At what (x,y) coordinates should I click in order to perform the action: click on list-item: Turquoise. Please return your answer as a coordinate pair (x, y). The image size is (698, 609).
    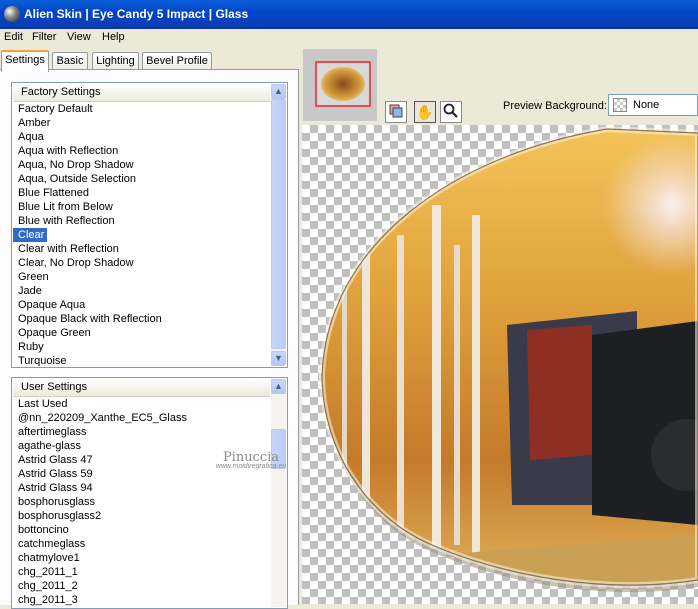
    Looking at the image, I should click on (141, 360).